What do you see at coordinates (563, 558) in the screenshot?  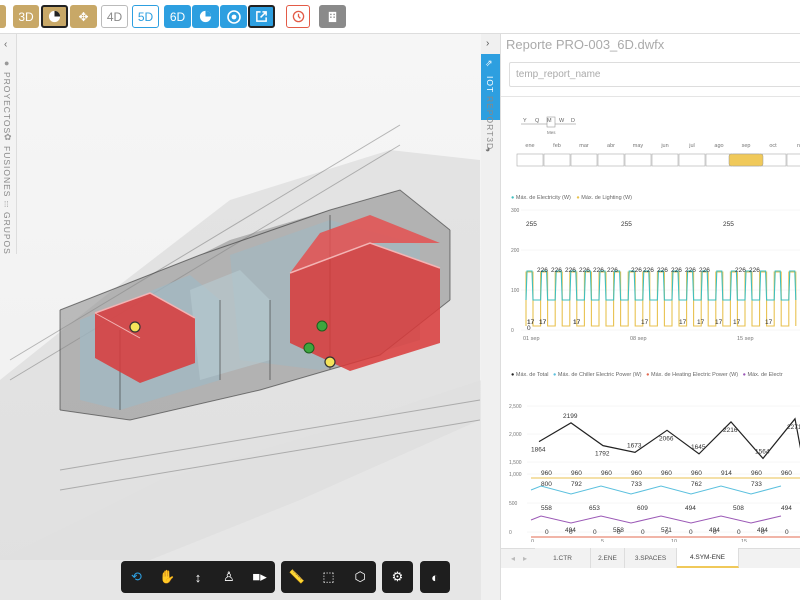 I see `sheet-tab-1: 1.CTR` at bounding box center [563, 558].